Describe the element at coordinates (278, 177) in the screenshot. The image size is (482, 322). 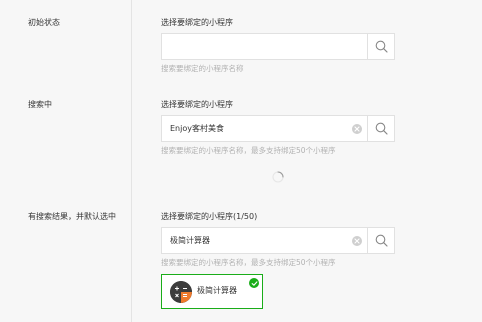
I see `loading-spinner-icon` at that location.